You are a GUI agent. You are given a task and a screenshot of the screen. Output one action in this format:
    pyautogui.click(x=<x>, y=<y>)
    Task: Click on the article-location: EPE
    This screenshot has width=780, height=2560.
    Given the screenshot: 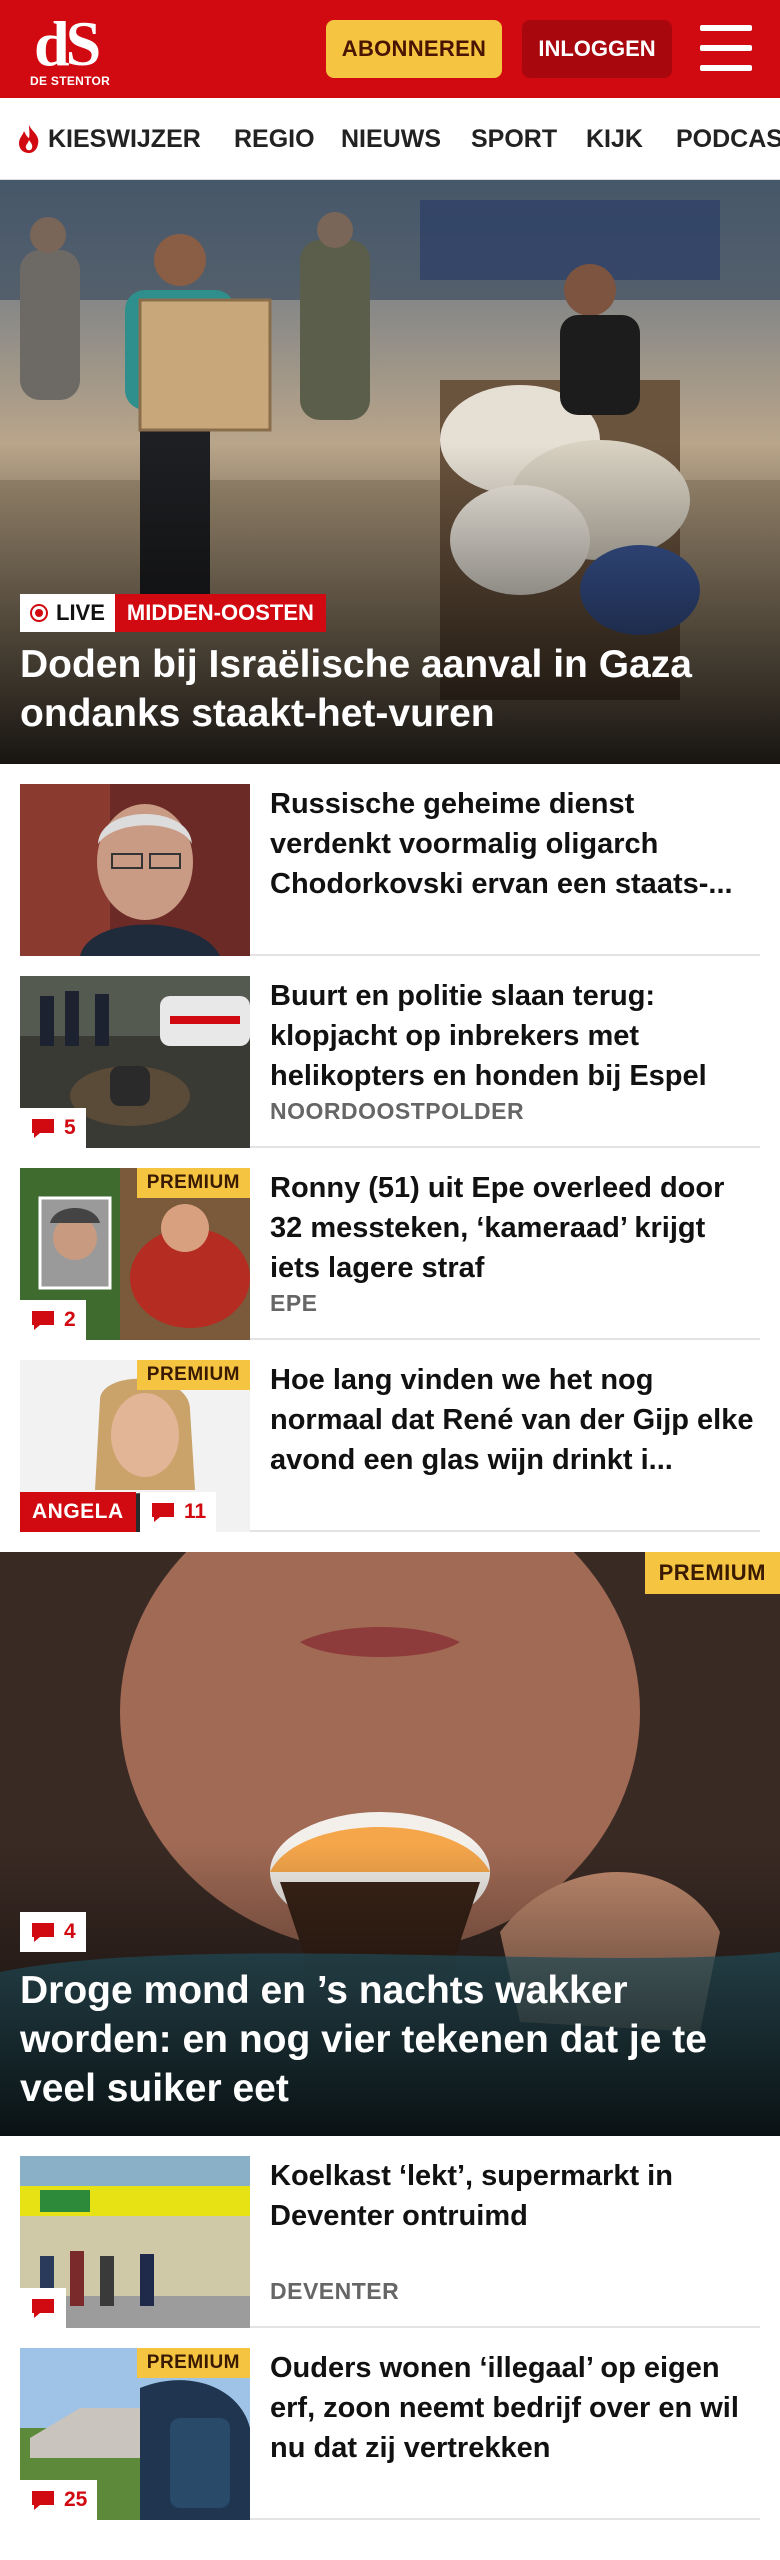 What is the action you would take?
    pyautogui.click(x=294, y=1303)
    